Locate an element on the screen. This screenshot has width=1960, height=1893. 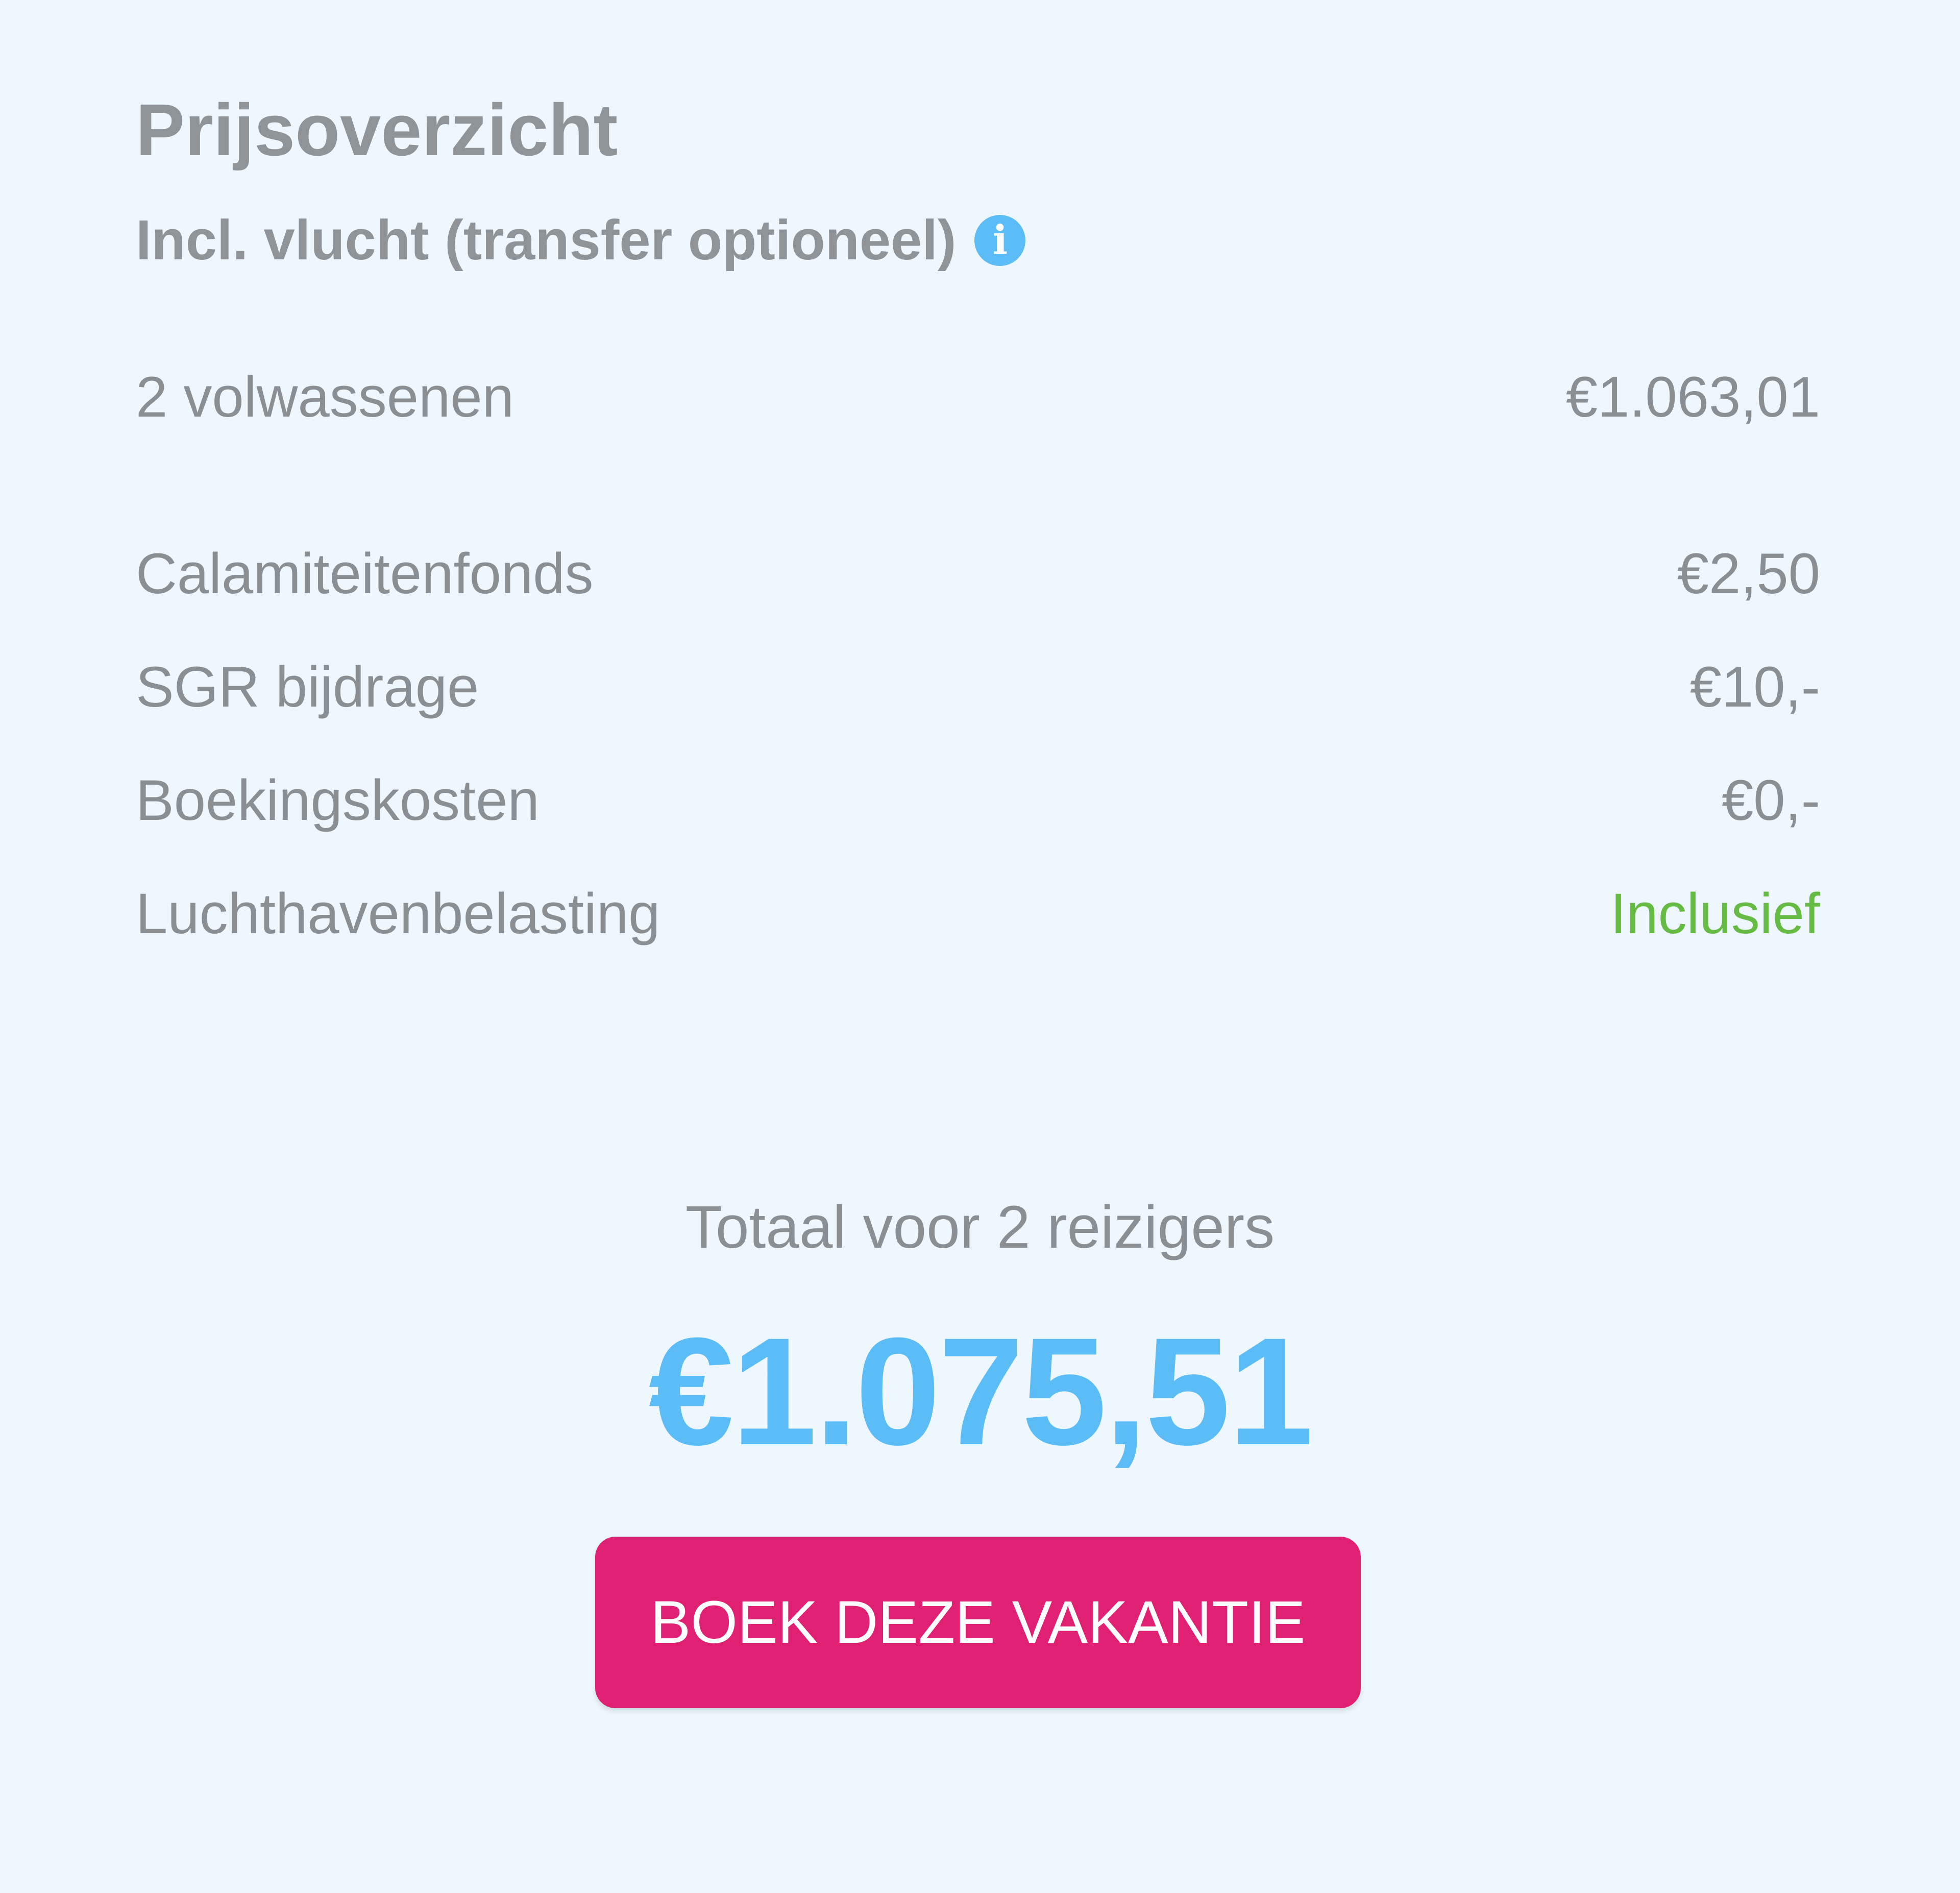
price-line-value: €10,- is located at coordinates (1754, 687).